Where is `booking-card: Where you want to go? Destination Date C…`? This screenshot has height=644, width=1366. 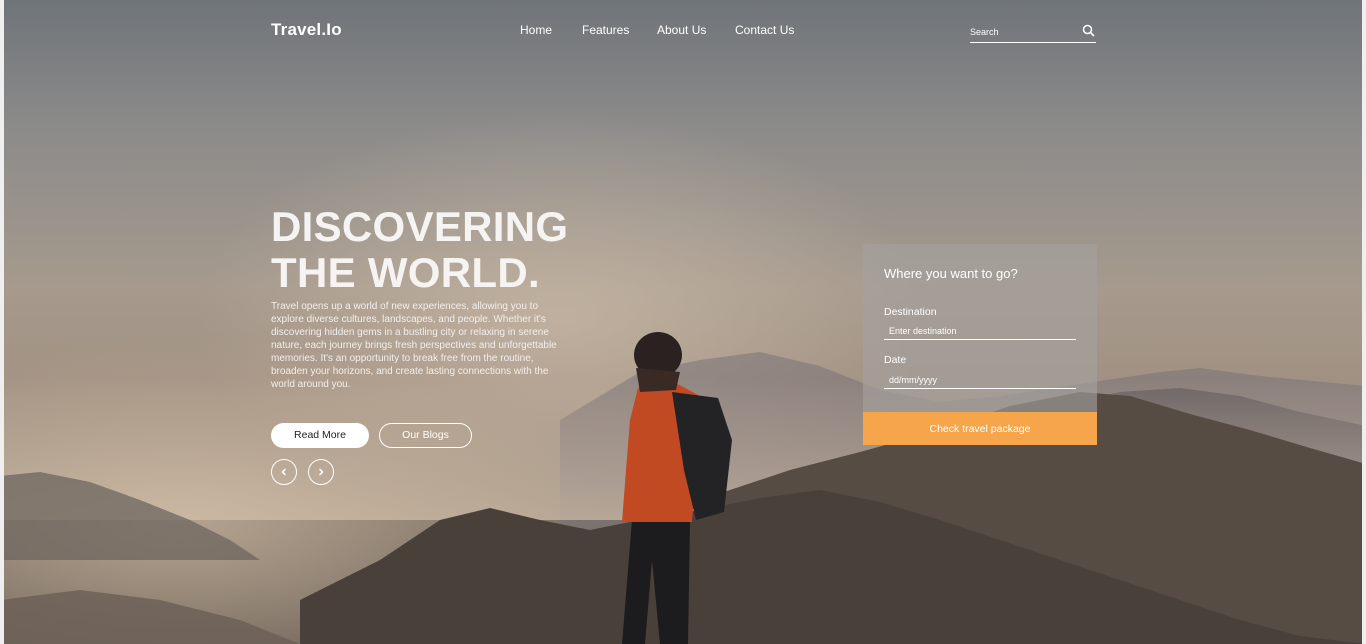
booking-card: Where you want to go? Destination Date C… is located at coordinates (980, 344).